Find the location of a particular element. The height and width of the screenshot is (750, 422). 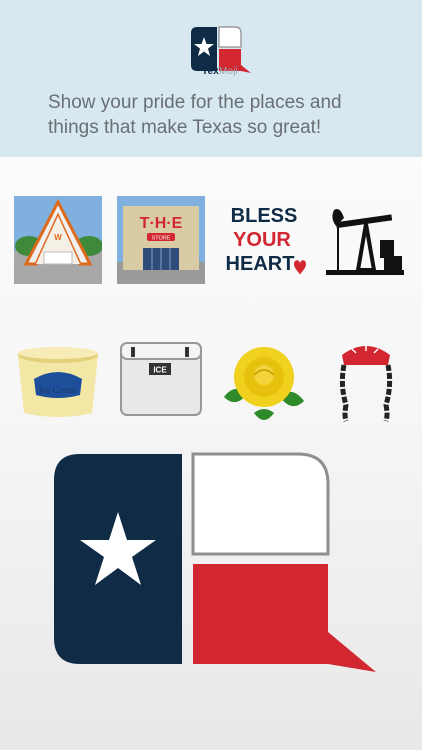

yellow-rose-icon is located at coordinates (264, 379).